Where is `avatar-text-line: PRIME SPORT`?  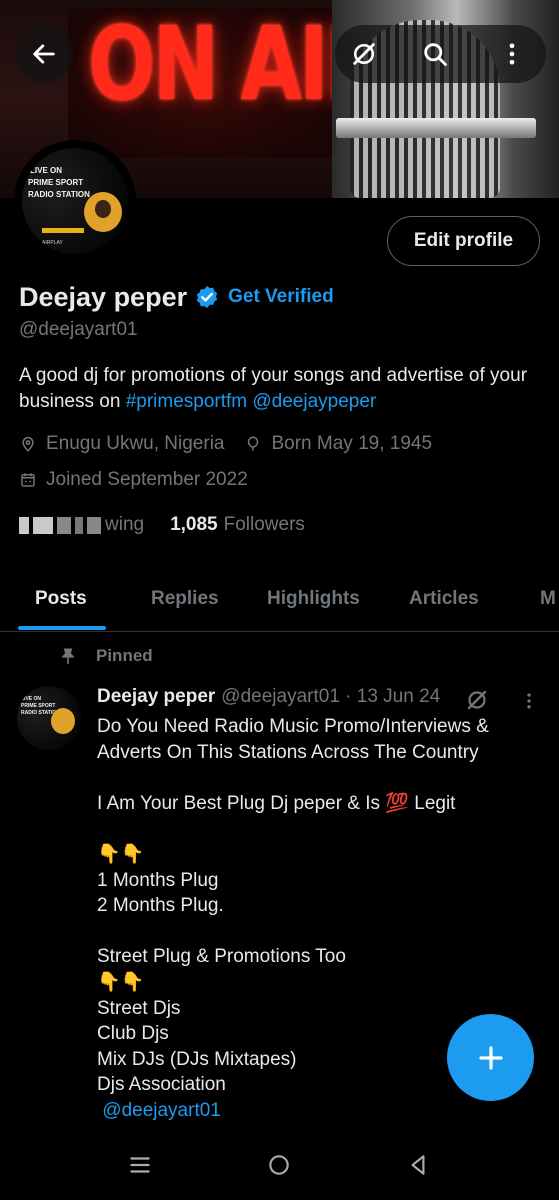
avatar-text-line: PRIME SPORT is located at coordinates (56, 182).